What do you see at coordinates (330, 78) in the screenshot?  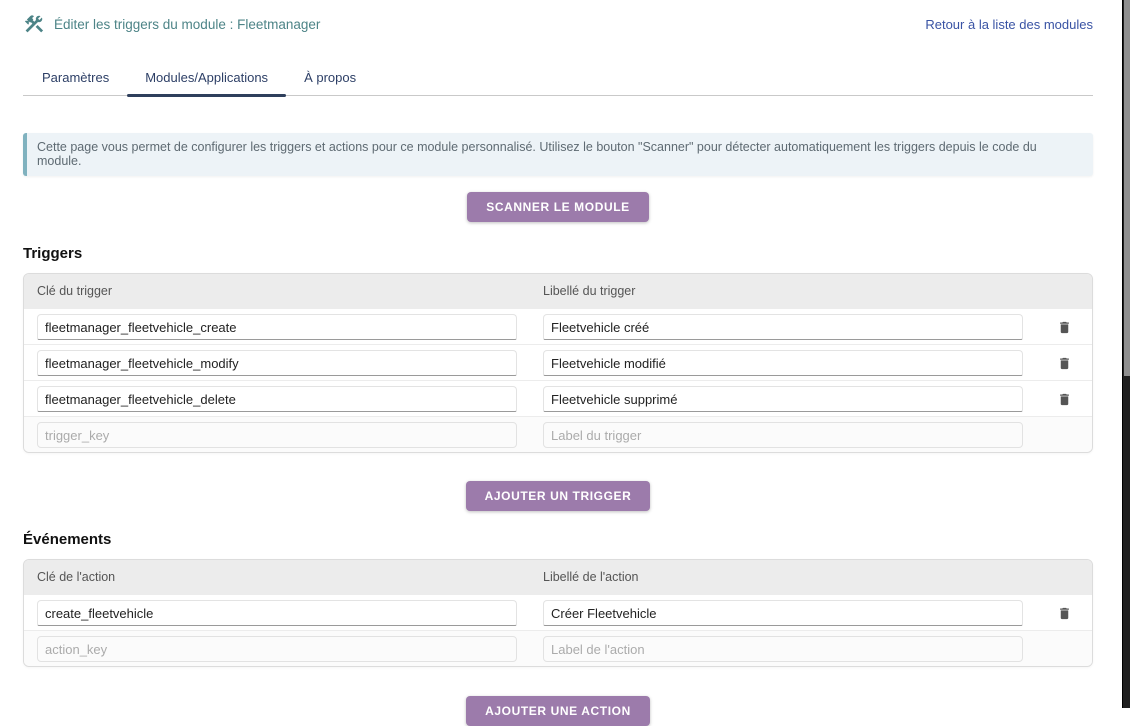 I see `tab-a-propos: À propos` at bounding box center [330, 78].